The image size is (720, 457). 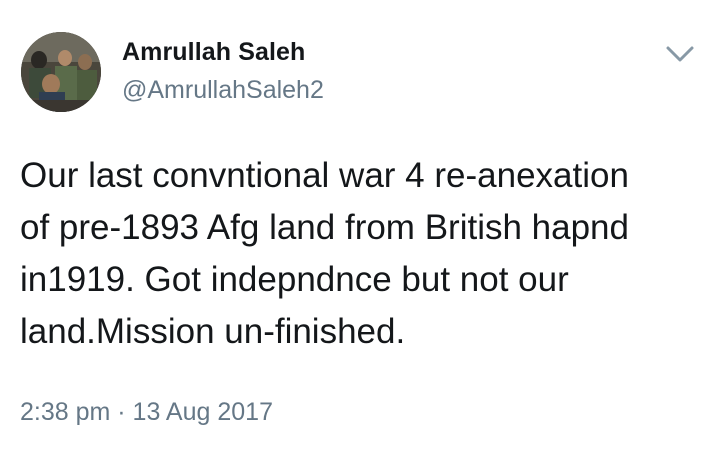 I want to click on profile-photo-icon, so click(x=61, y=72).